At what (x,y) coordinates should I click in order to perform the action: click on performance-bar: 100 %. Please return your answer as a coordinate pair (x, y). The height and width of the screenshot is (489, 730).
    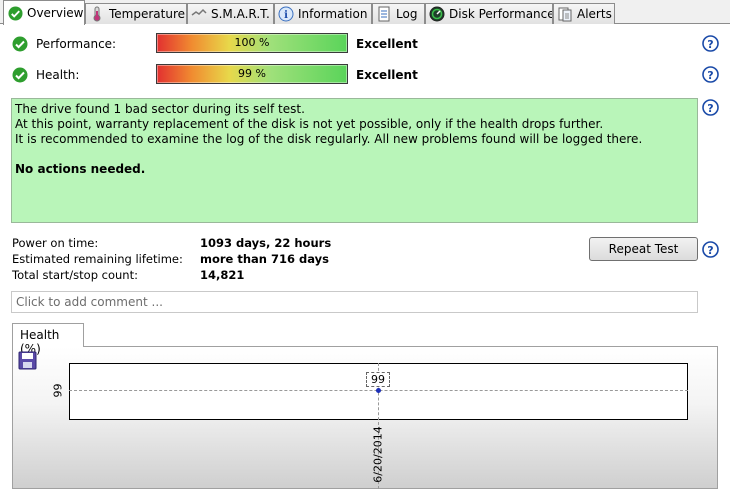
    Looking at the image, I should click on (252, 43).